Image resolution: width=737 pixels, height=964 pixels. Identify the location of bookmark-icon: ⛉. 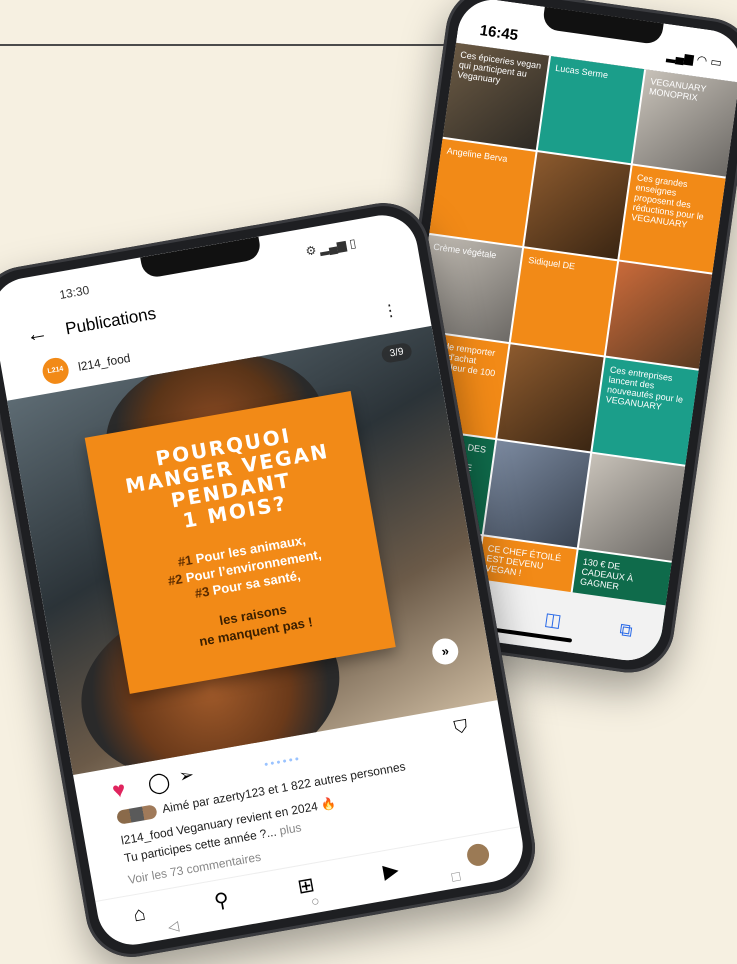
(460, 727).